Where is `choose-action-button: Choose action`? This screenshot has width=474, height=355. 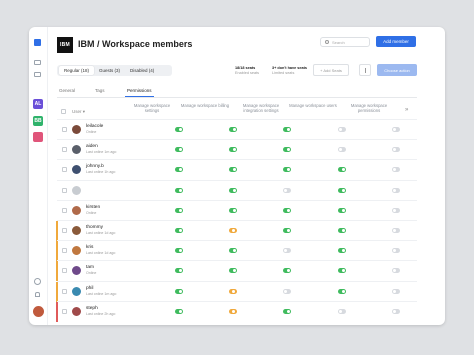
choose-action-button: Choose action is located at coordinates (397, 70).